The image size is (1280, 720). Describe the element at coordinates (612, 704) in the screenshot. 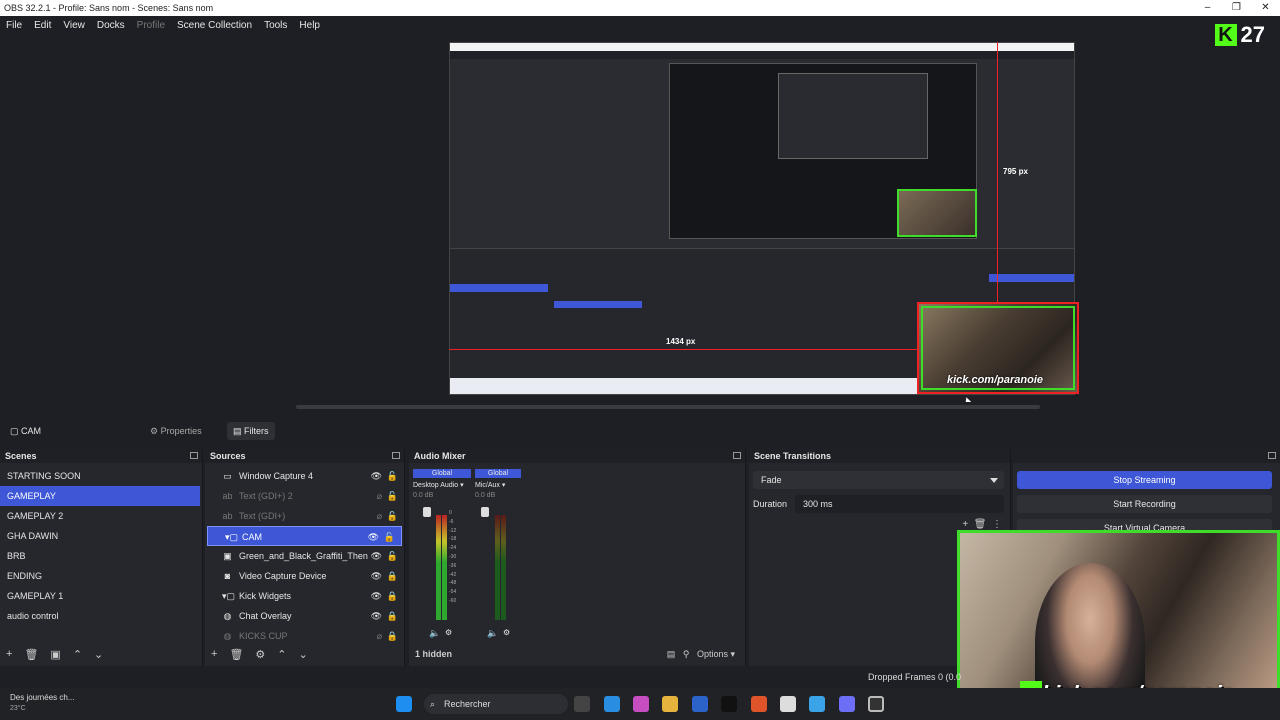

I see `edge-icon` at that location.